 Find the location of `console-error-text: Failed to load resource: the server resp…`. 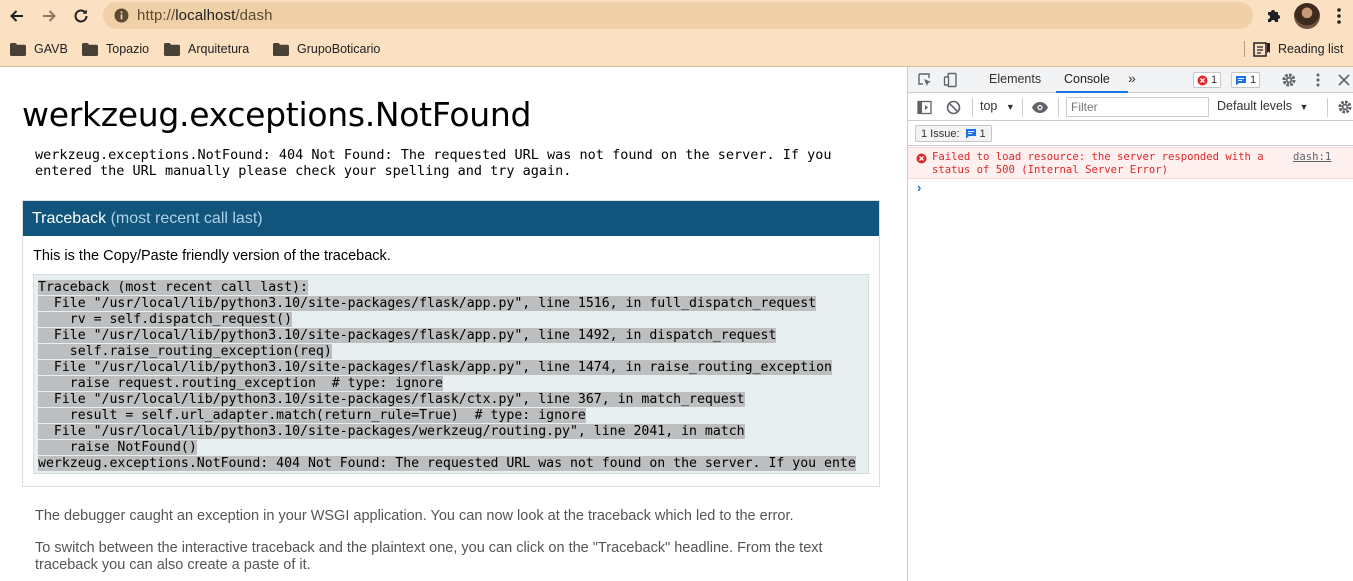

console-error-text: Failed to load resource: the server resp… is located at coordinates (1098, 163).